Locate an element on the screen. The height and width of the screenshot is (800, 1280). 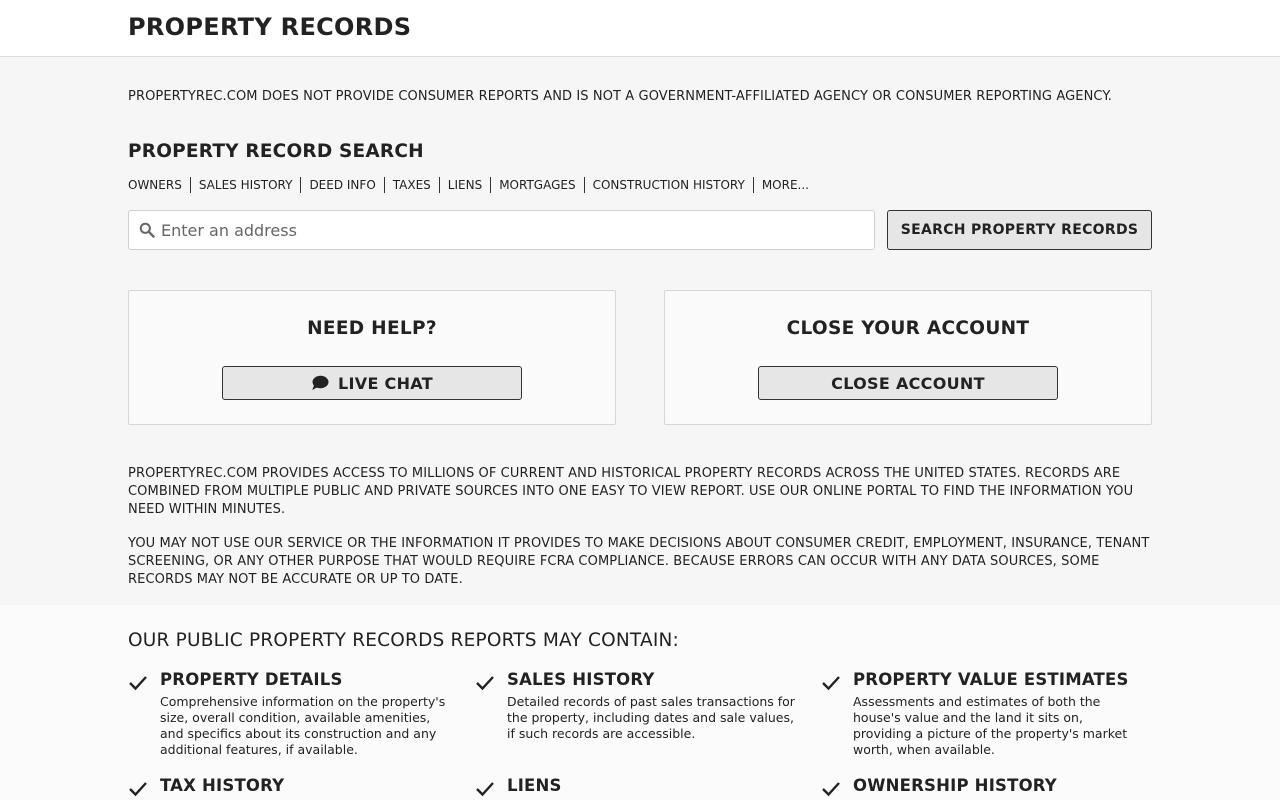
close-account-title: CLOSE YOUR ACCOUNT is located at coordinates (908, 328).